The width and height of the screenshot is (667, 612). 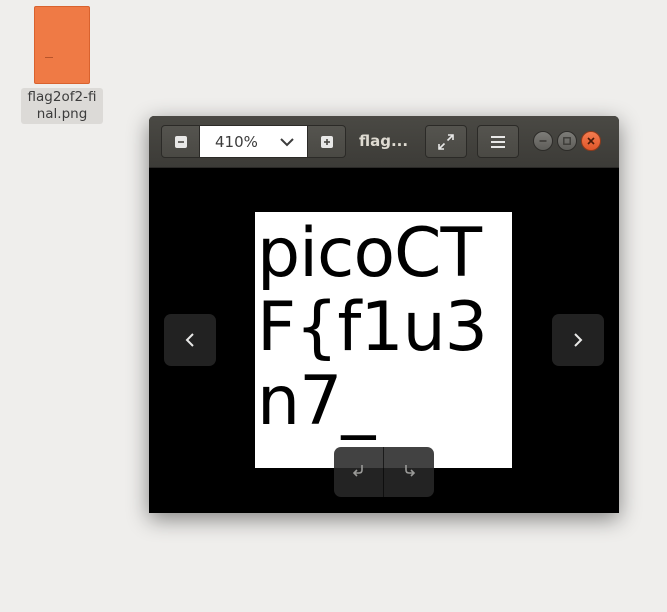 I want to click on window-controls, so click(x=567, y=141).